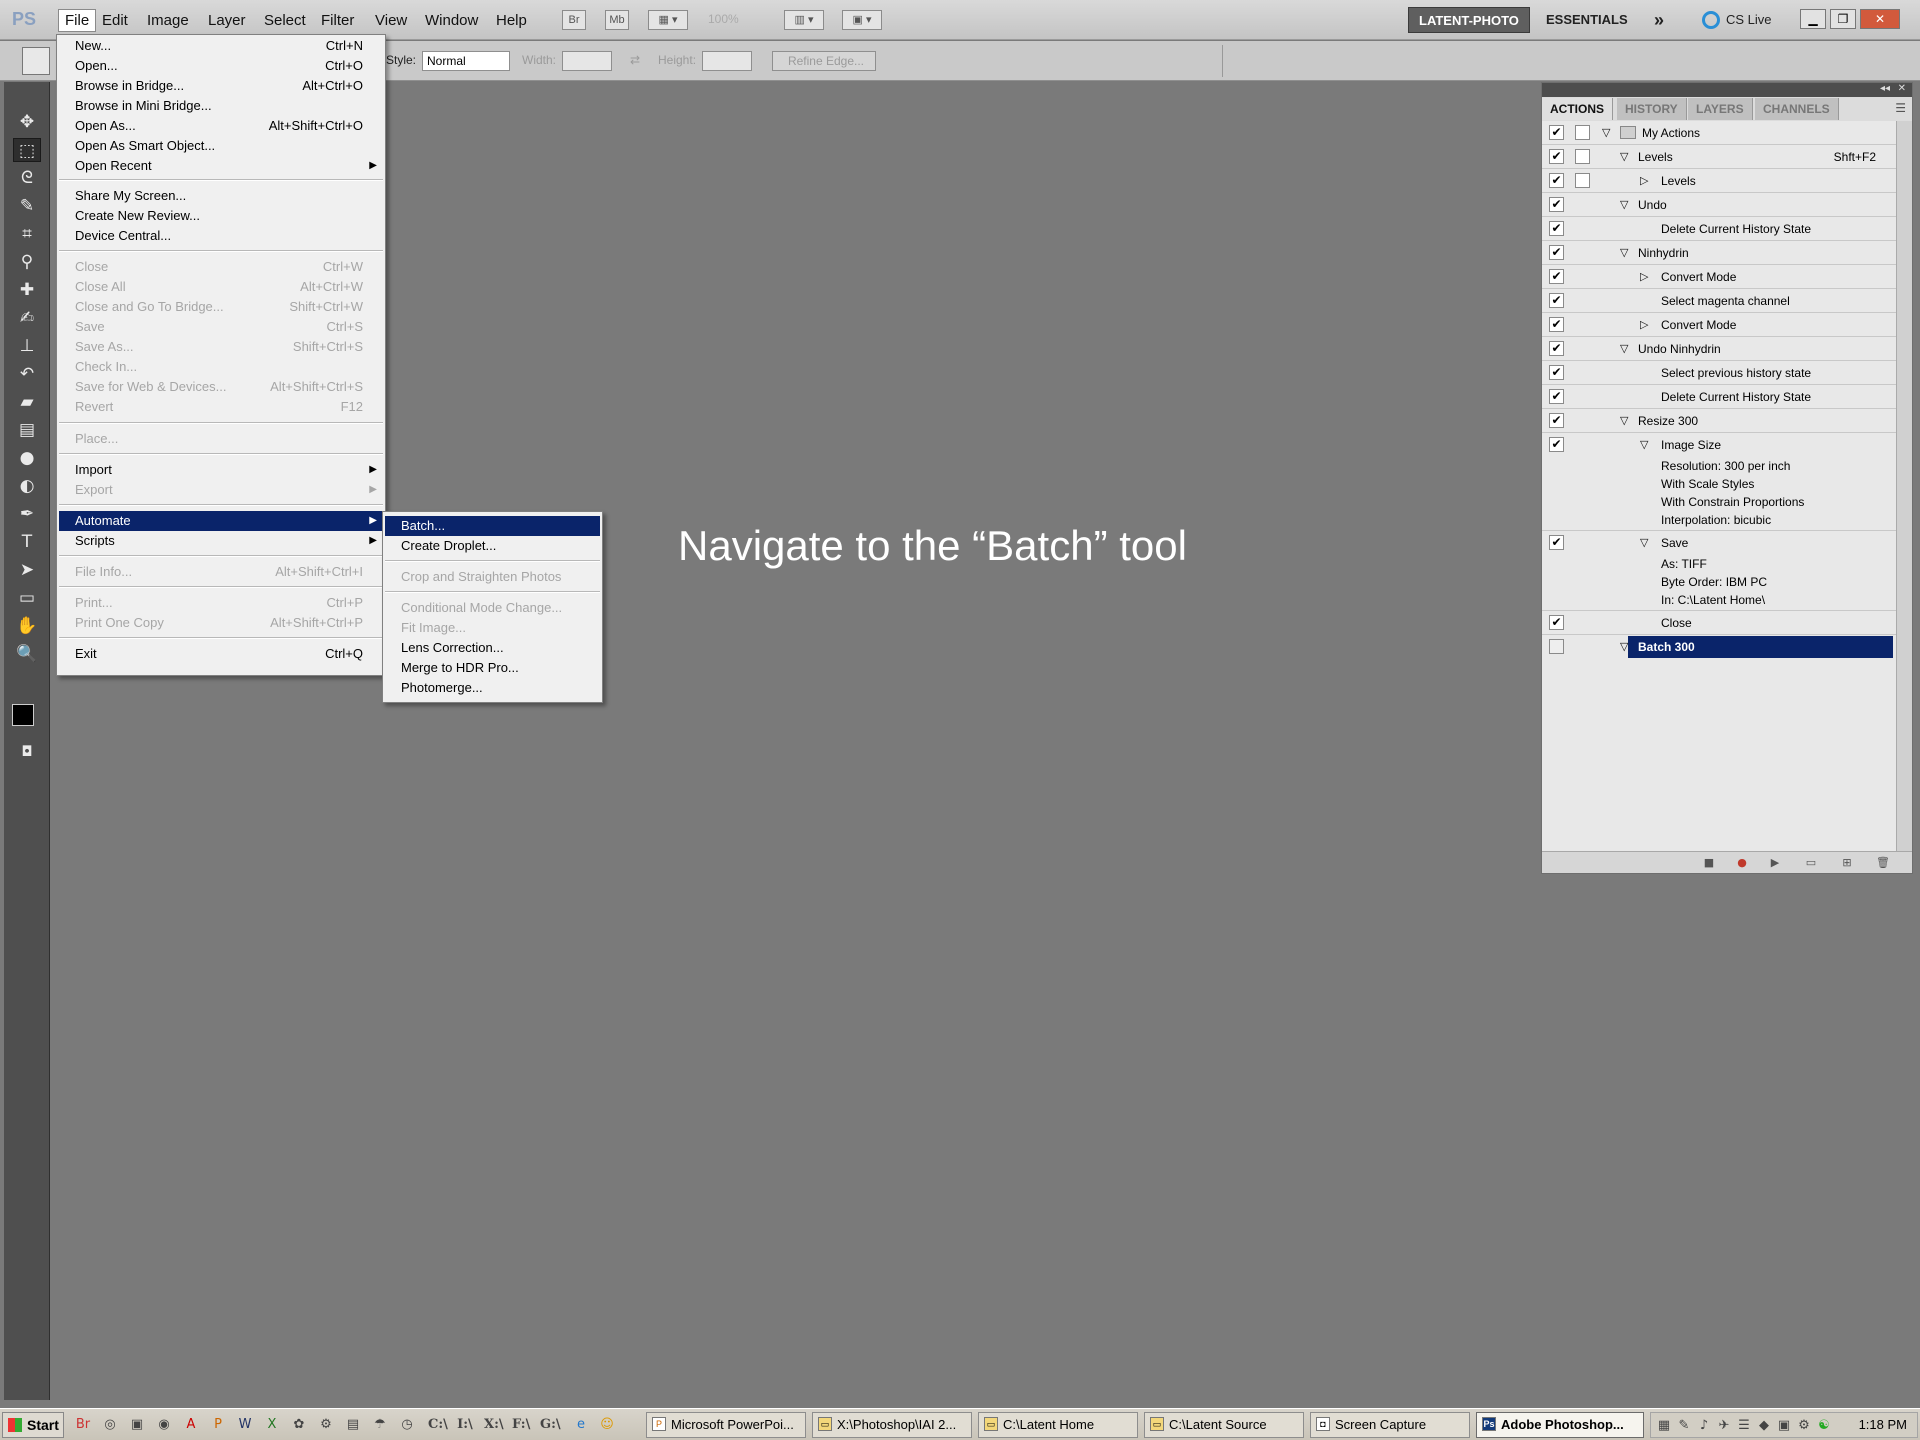 Image resolution: width=1920 pixels, height=1440 pixels. I want to click on tray-icon: ✎, so click(1684, 1426).